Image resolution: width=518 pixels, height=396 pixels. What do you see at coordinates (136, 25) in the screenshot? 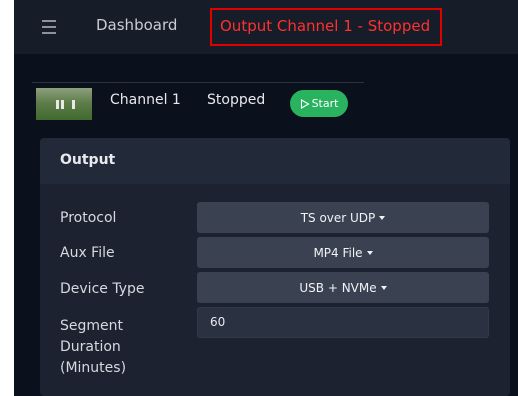
I see `dashboard-link: Dashboard` at bounding box center [136, 25].